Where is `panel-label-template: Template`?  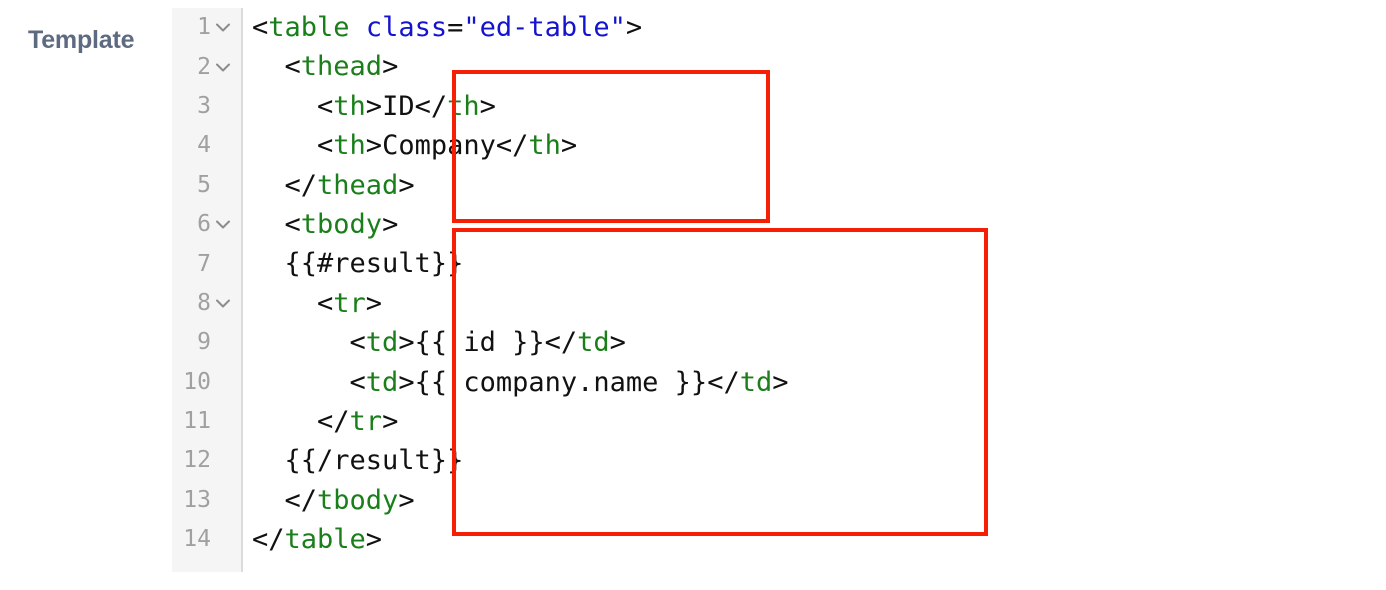 panel-label-template: Template is located at coordinates (81, 40).